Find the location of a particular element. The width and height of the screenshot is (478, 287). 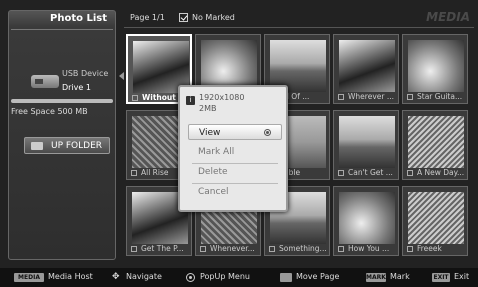

page-indicator: Page 1/1 is located at coordinates (147, 17).